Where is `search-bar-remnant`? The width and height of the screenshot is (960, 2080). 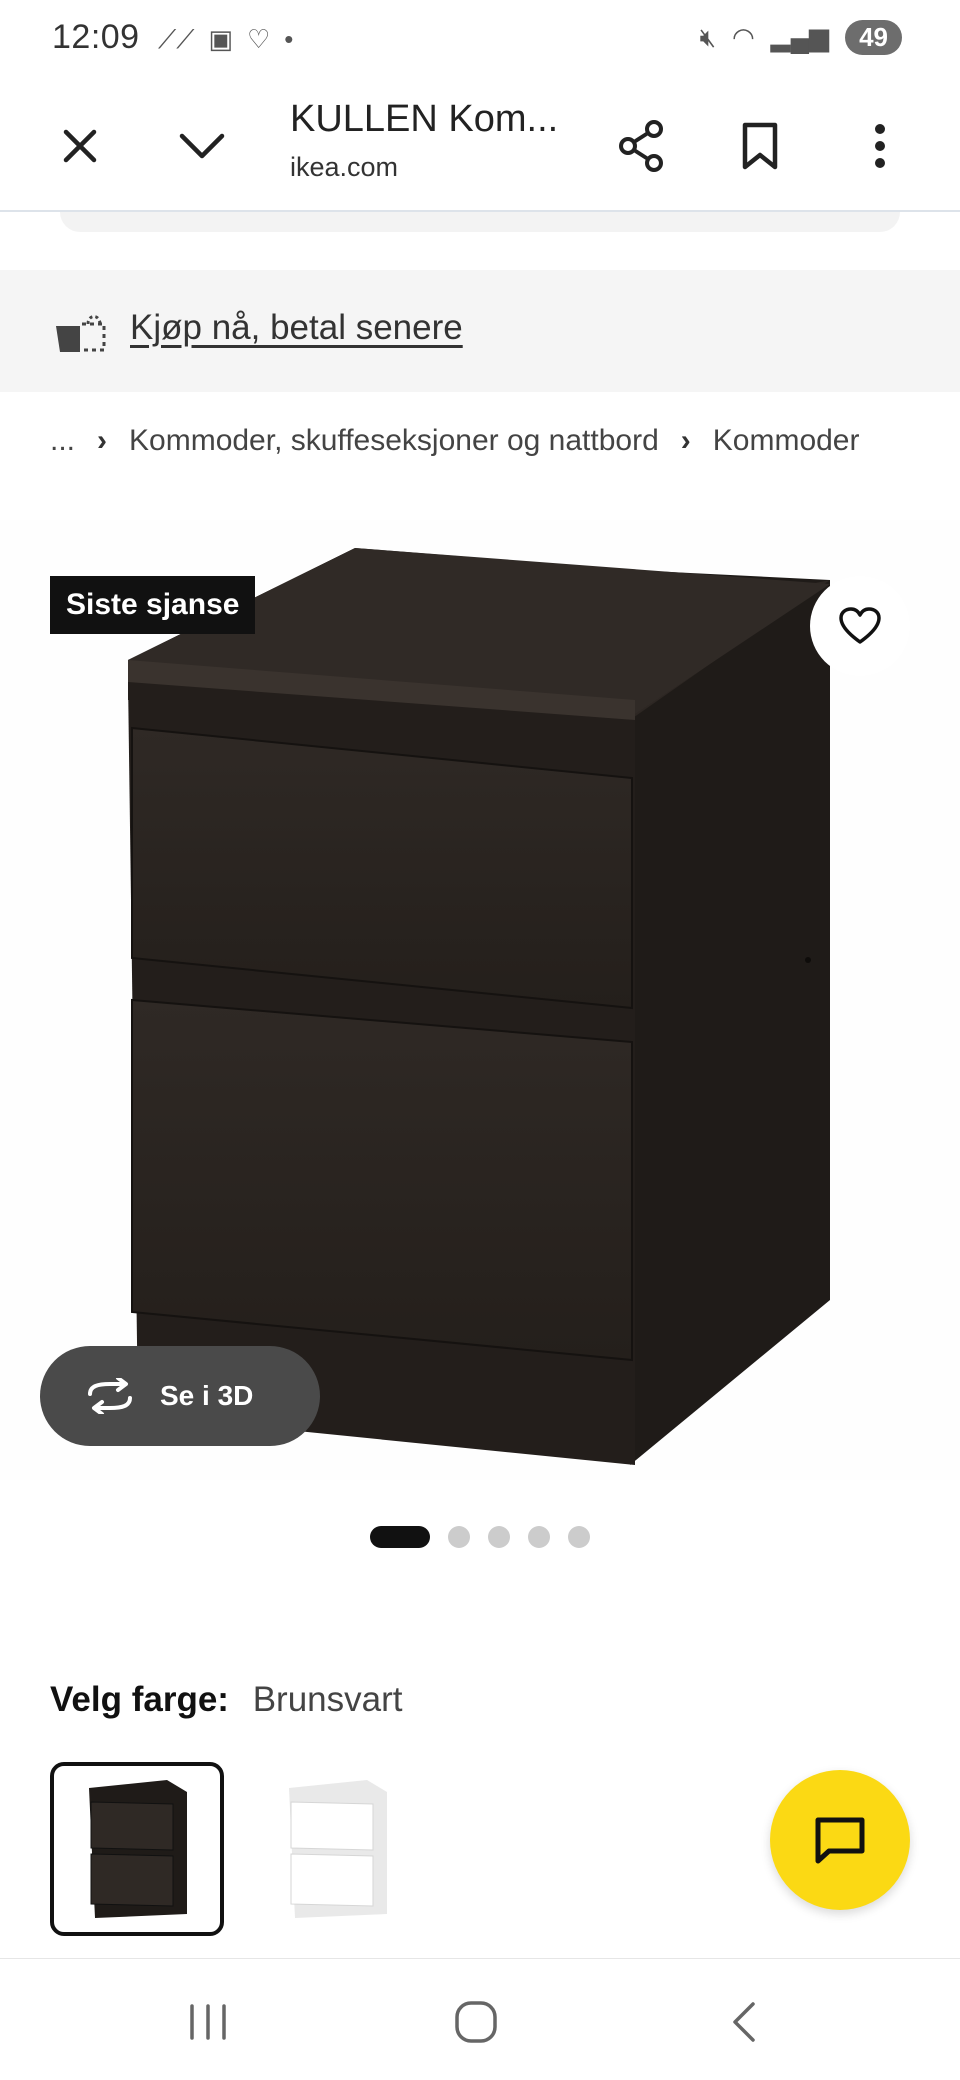
search-bar-remnant is located at coordinates (480, 222).